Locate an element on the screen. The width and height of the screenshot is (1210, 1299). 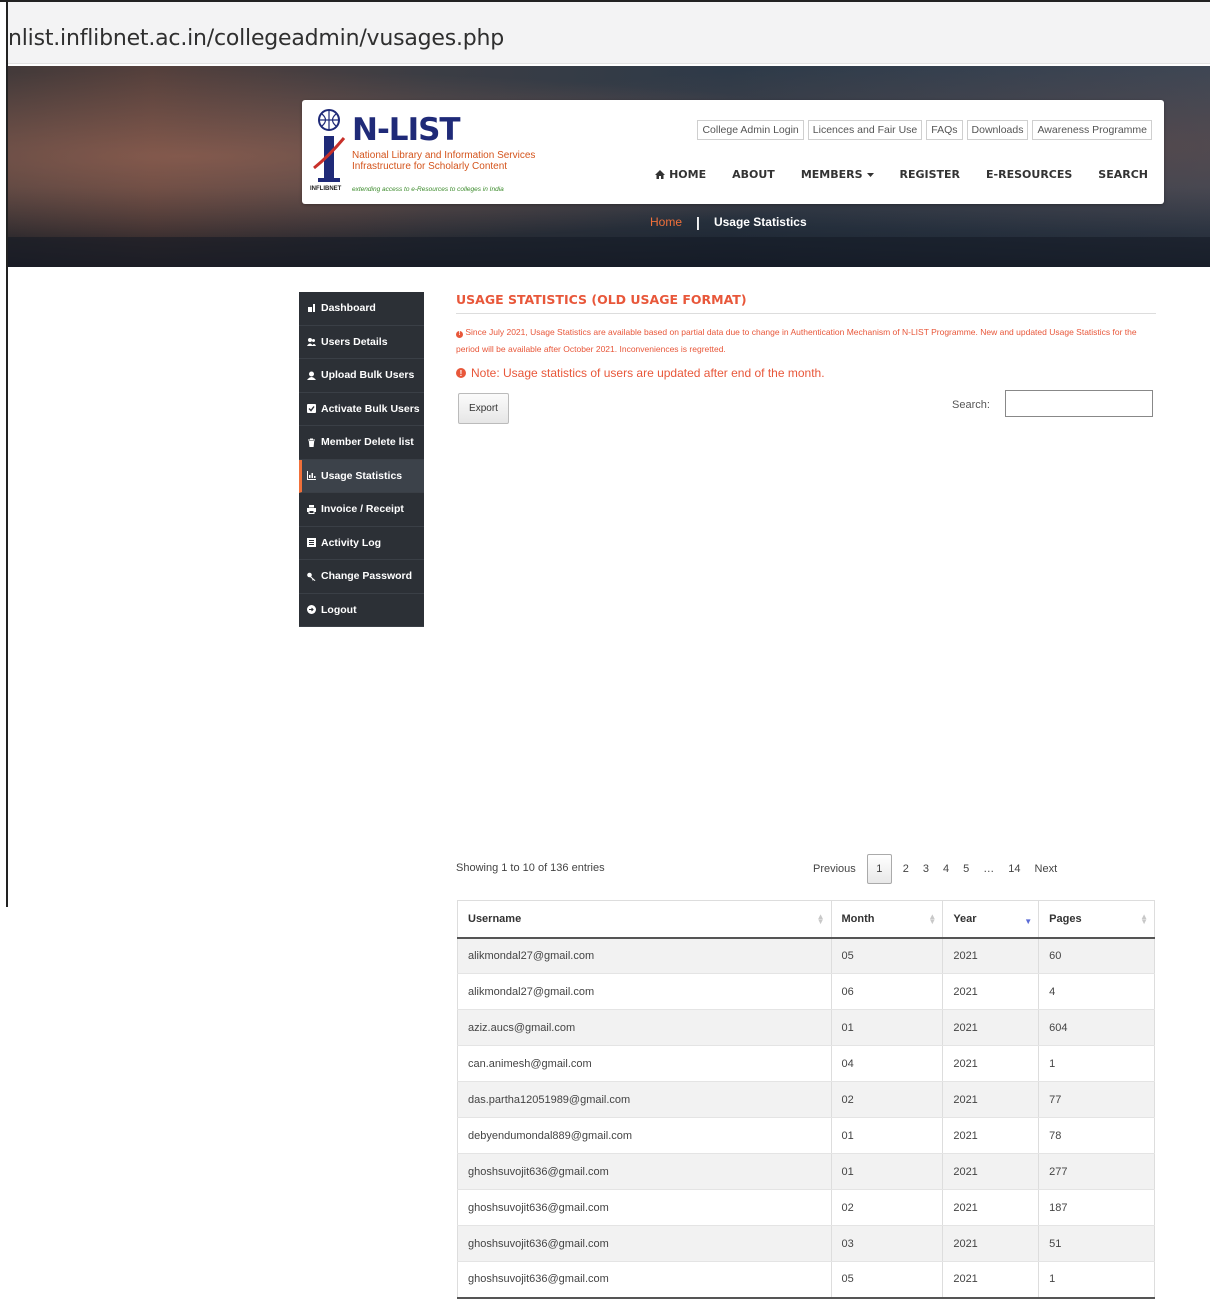
sidebar-item-label: Activate Bulk Users is located at coordinates (370, 408).